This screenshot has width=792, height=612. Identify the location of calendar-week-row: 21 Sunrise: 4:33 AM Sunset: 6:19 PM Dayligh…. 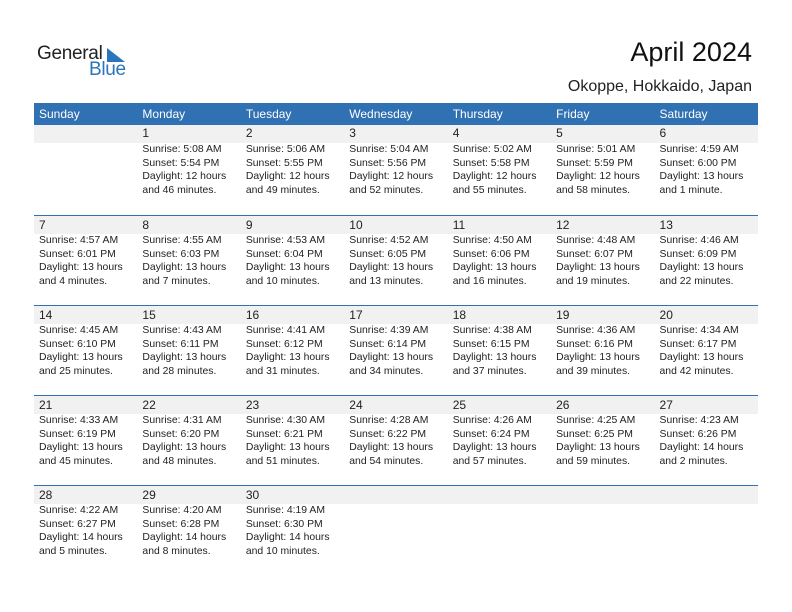
(396, 440).